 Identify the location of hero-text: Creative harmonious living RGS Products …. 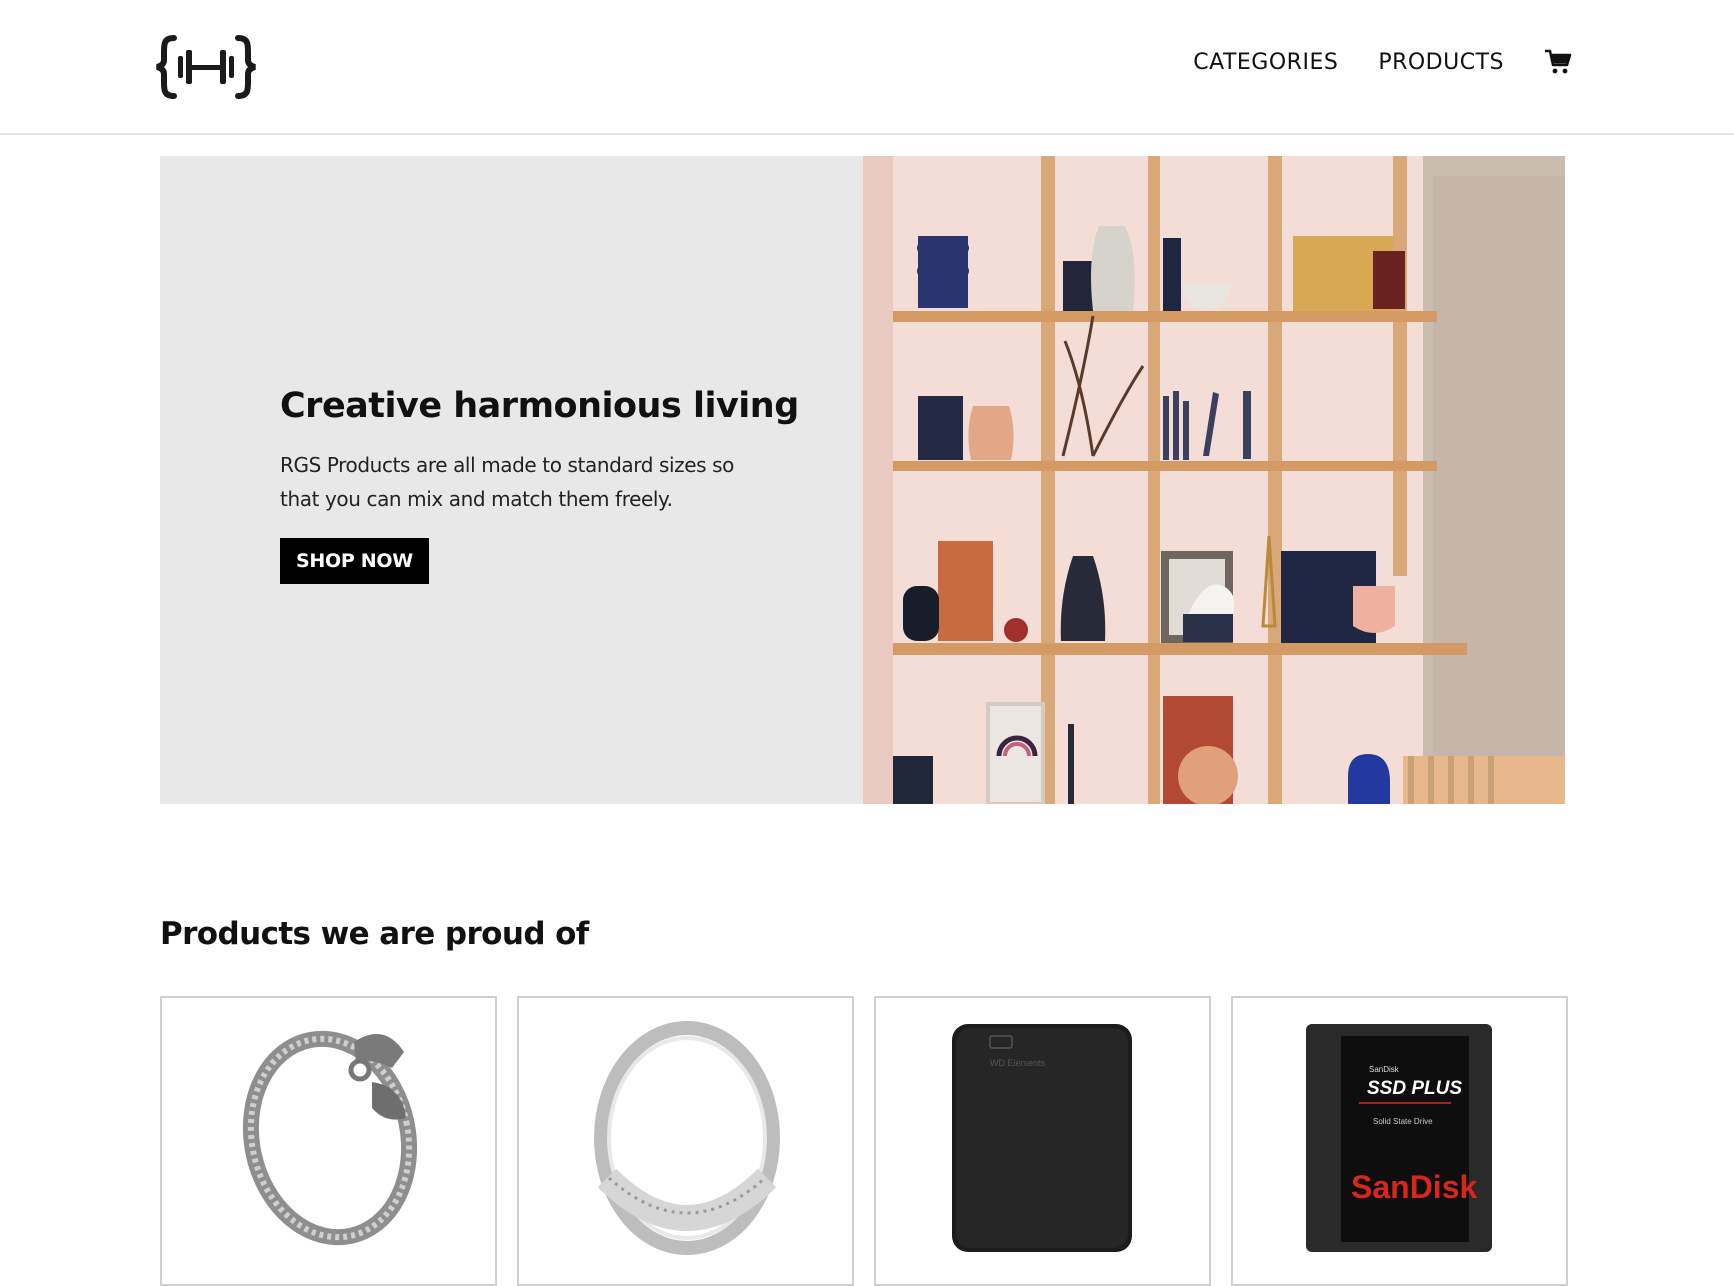
(539, 485).